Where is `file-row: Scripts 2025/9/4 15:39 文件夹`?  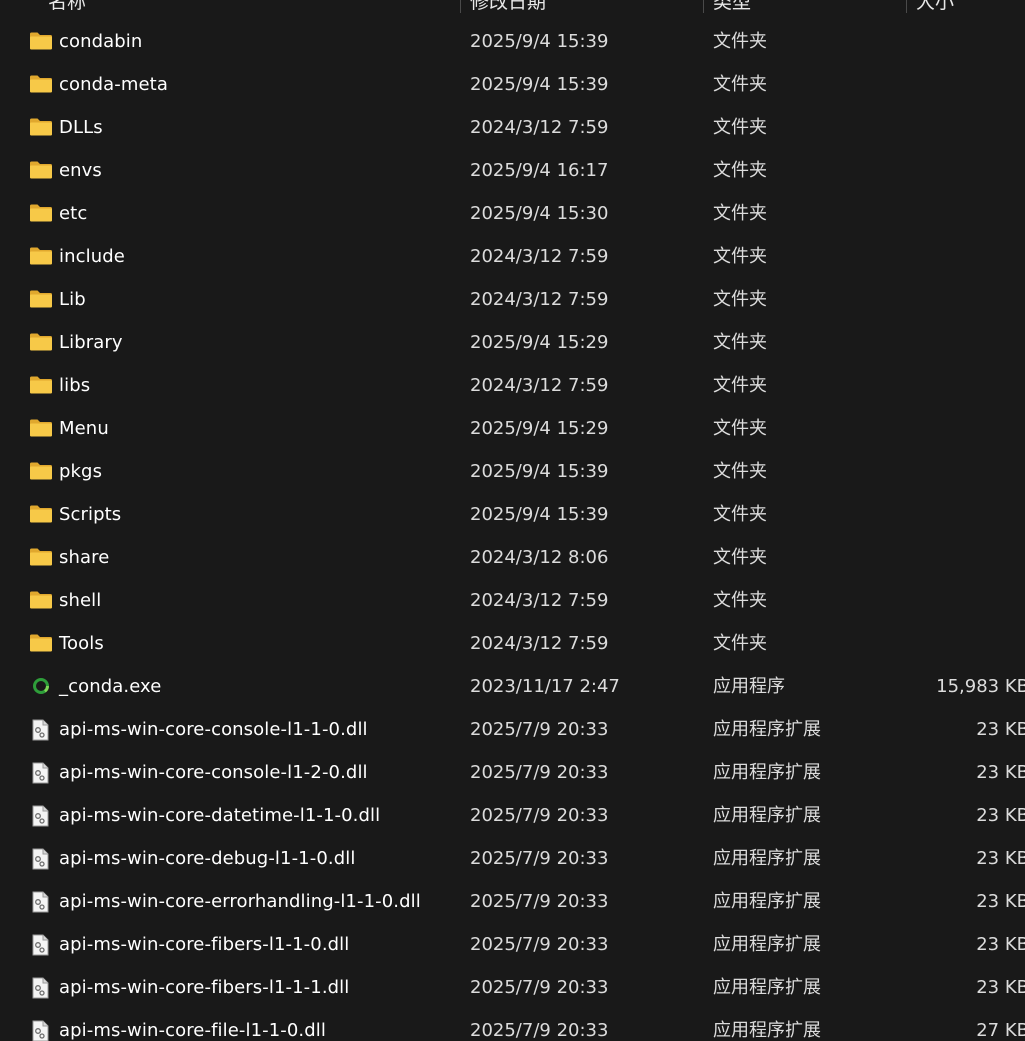 file-row: Scripts 2025/9/4 15:39 文件夹 is located at coordinates (512, 514).